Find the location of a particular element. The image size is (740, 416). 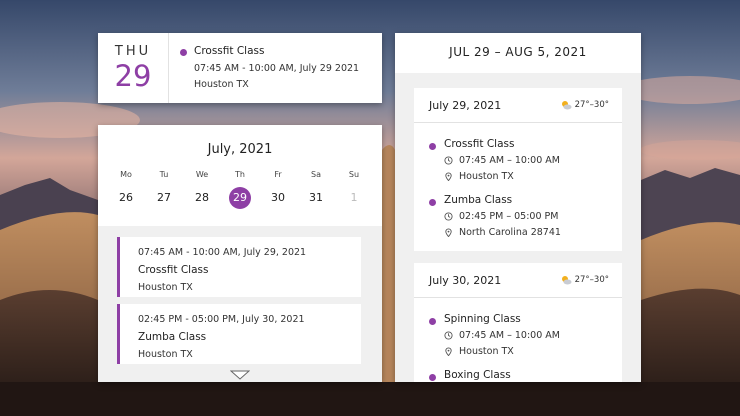

event-time: 02:45 PM - 05:00 PM, July 30, 2021 is located at coordinates (221, 319).